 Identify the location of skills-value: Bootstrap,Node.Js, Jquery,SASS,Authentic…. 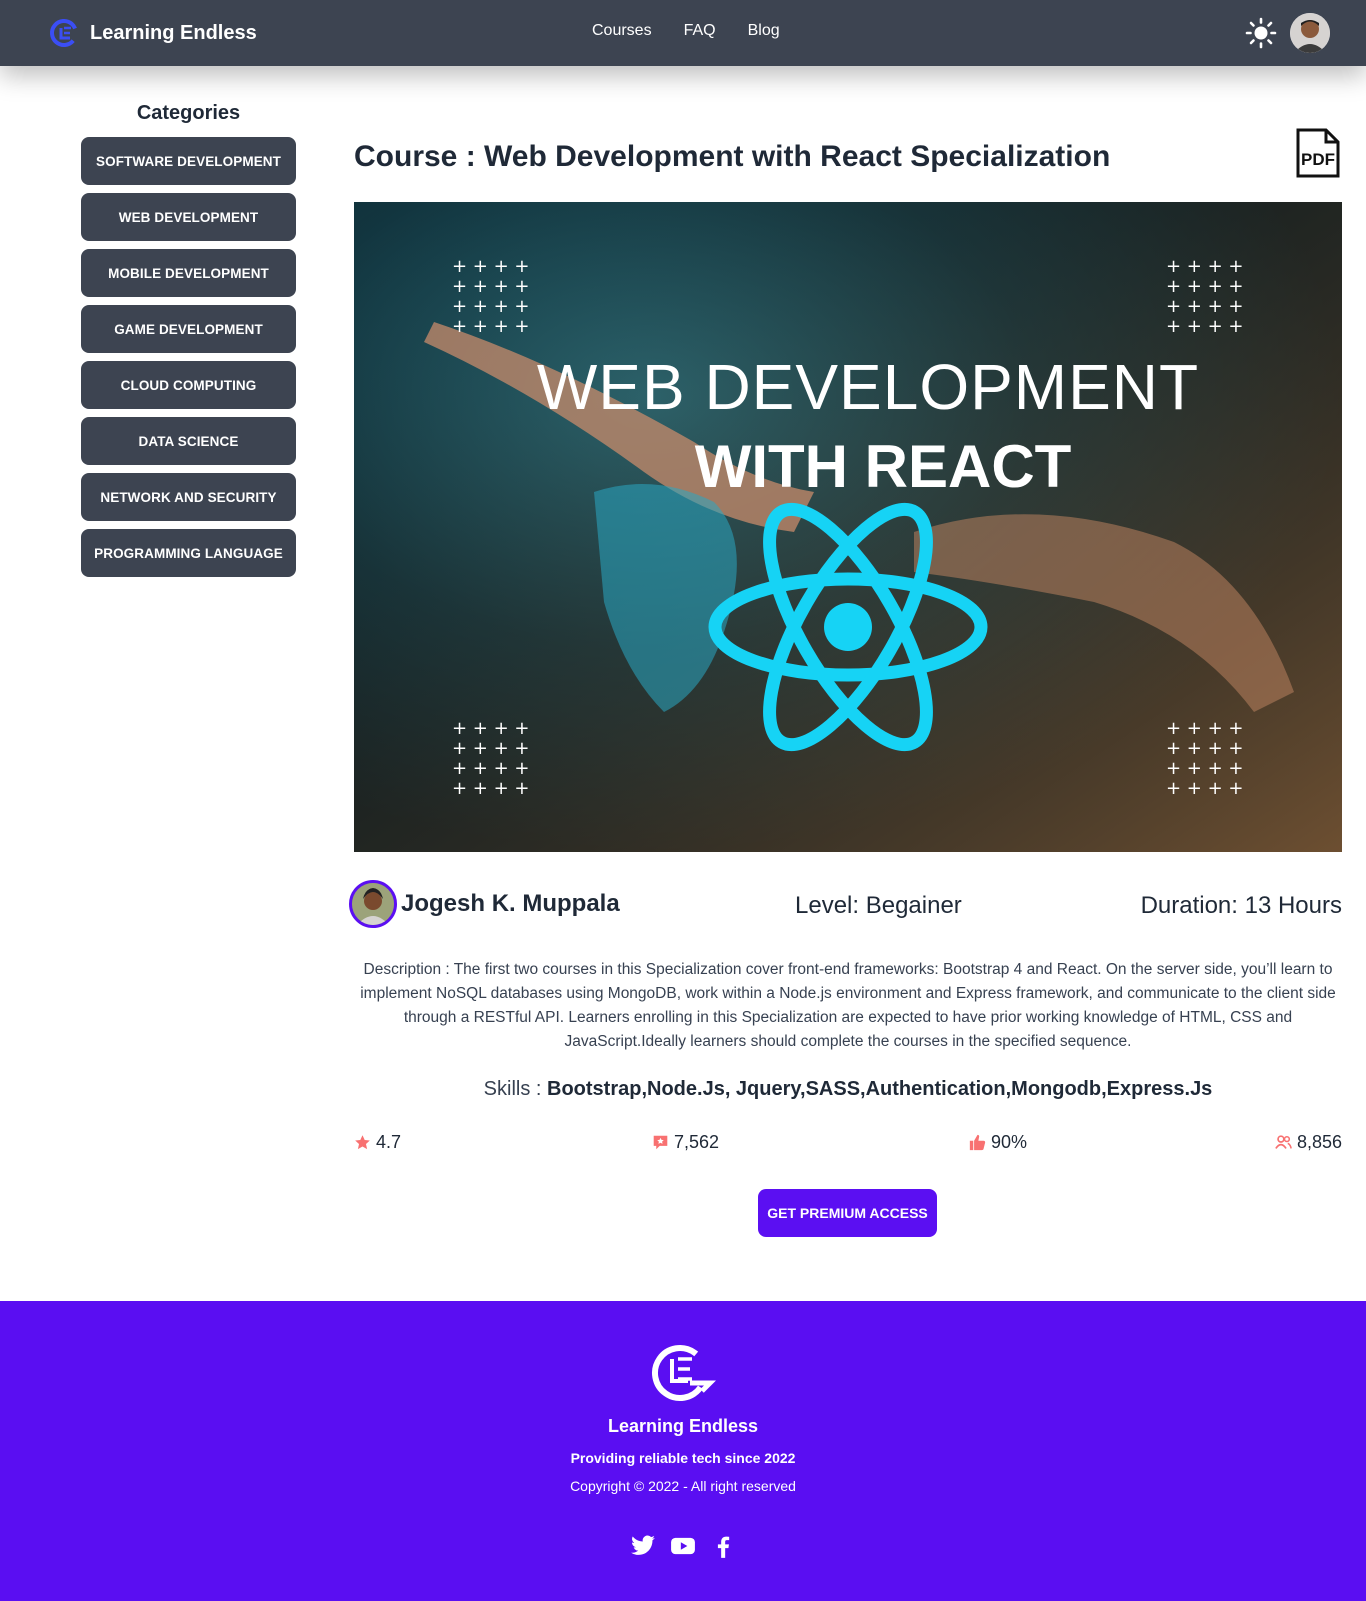
(880, 1089).